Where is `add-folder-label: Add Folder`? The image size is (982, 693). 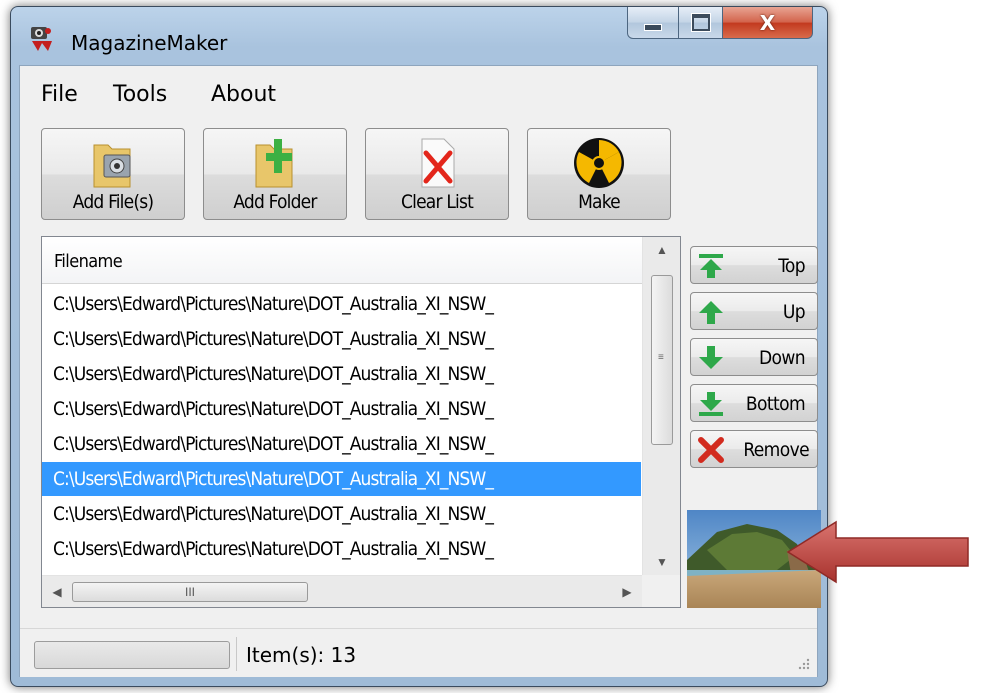
add-folder-label: Add Folder is located at coordinates (275, 202).